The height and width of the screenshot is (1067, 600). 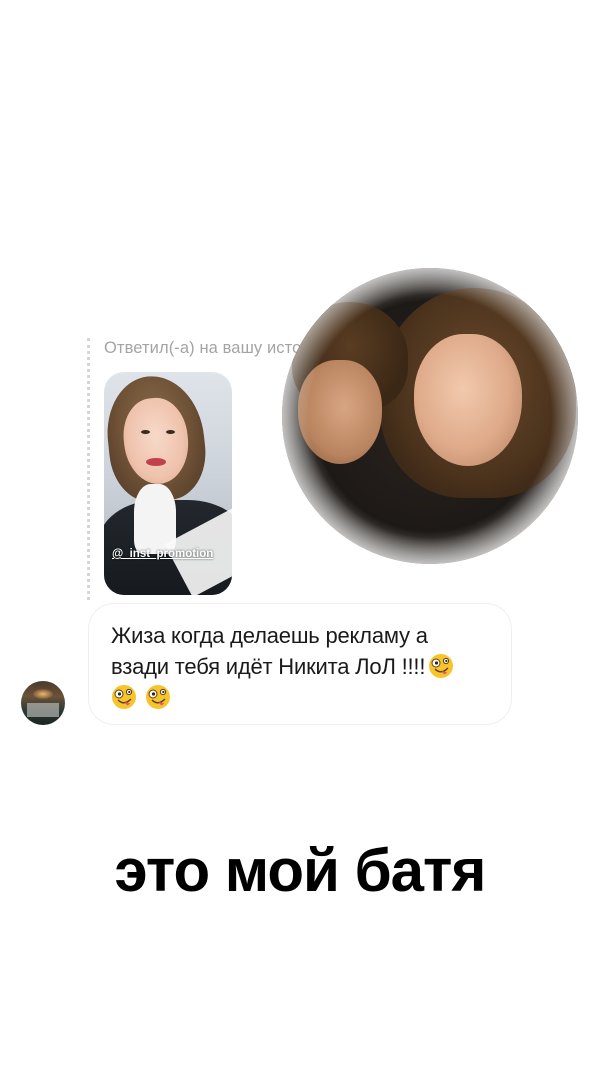 I want to click on circular-photo-sticker, so click(x=430, y=416).